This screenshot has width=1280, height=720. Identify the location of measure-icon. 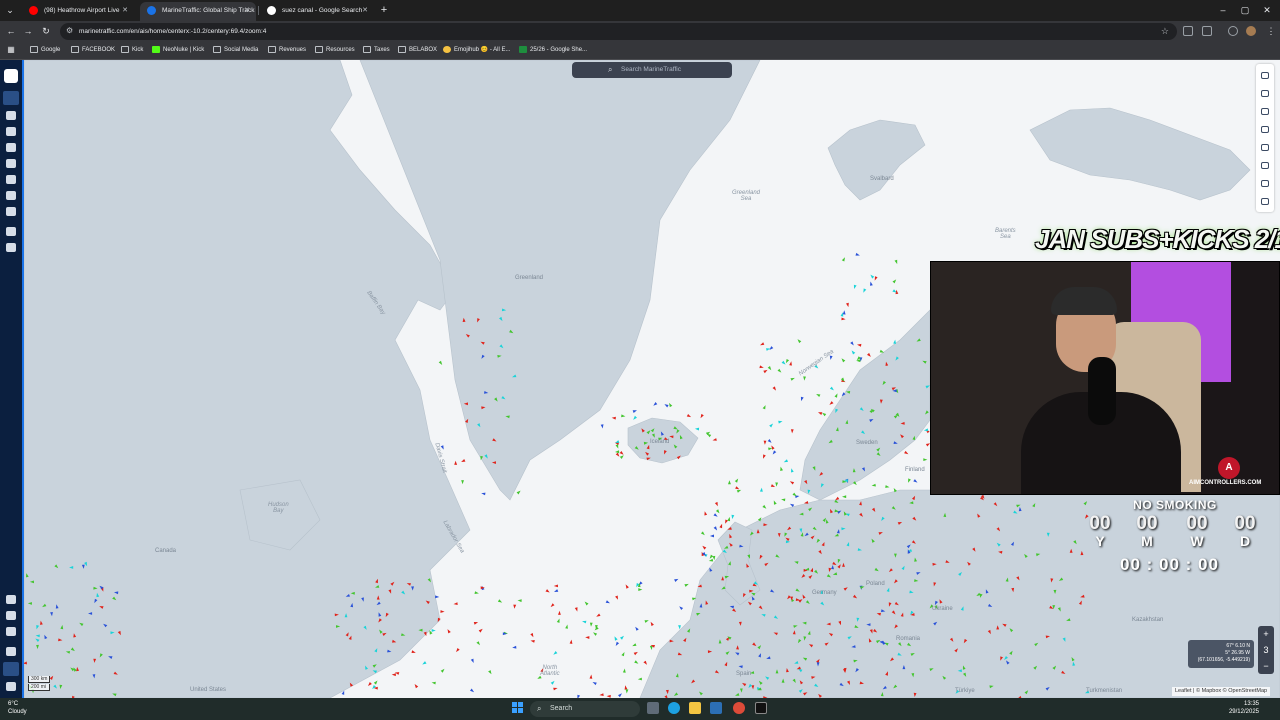
(1265, 165).